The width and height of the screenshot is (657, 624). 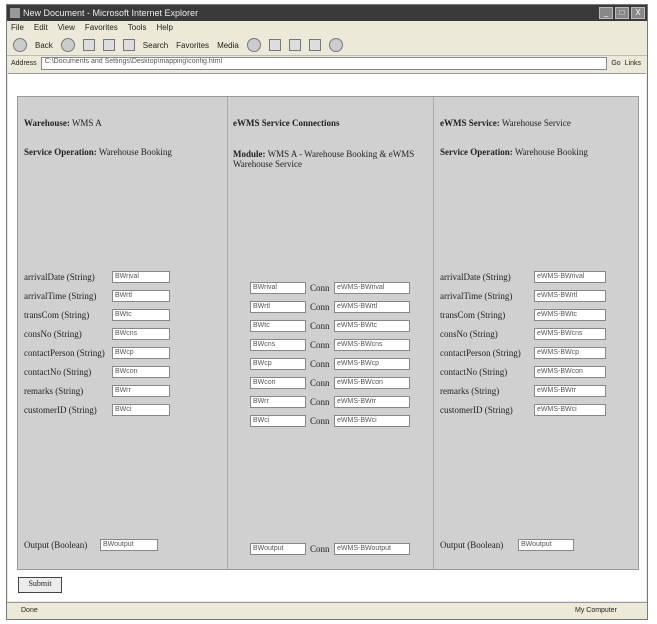 What do you see at coordinates (192, 45) in the screenshot?
I see `favorites-button: Favorites` at bounding box center [192, 45].